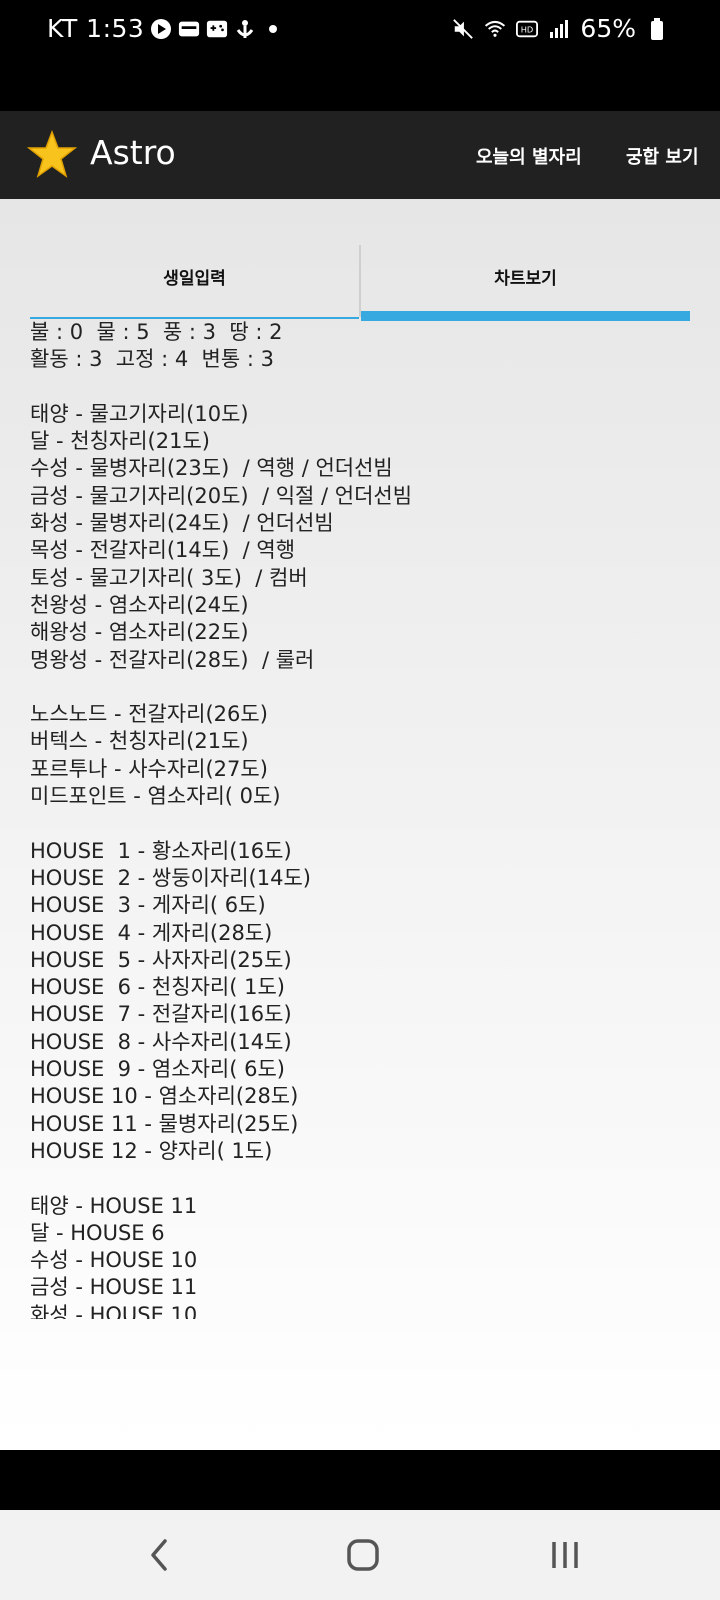  What do you see at coordinates (164, 1123) in the screenshot?
I see `chart-line: HOUSE 11 - 물병자리(25도)` at bounding box center [164, 1123].